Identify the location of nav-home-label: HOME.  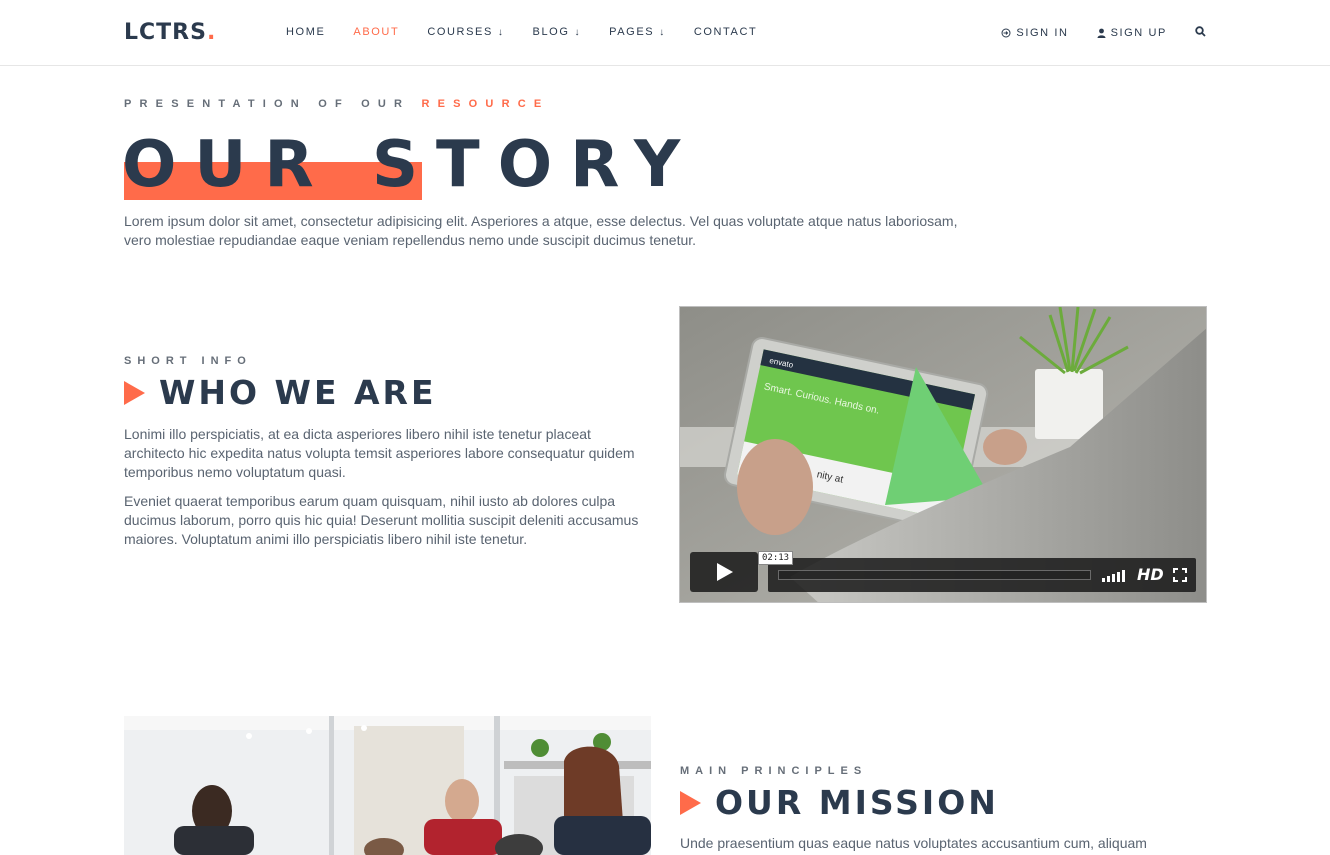
(305, 32).